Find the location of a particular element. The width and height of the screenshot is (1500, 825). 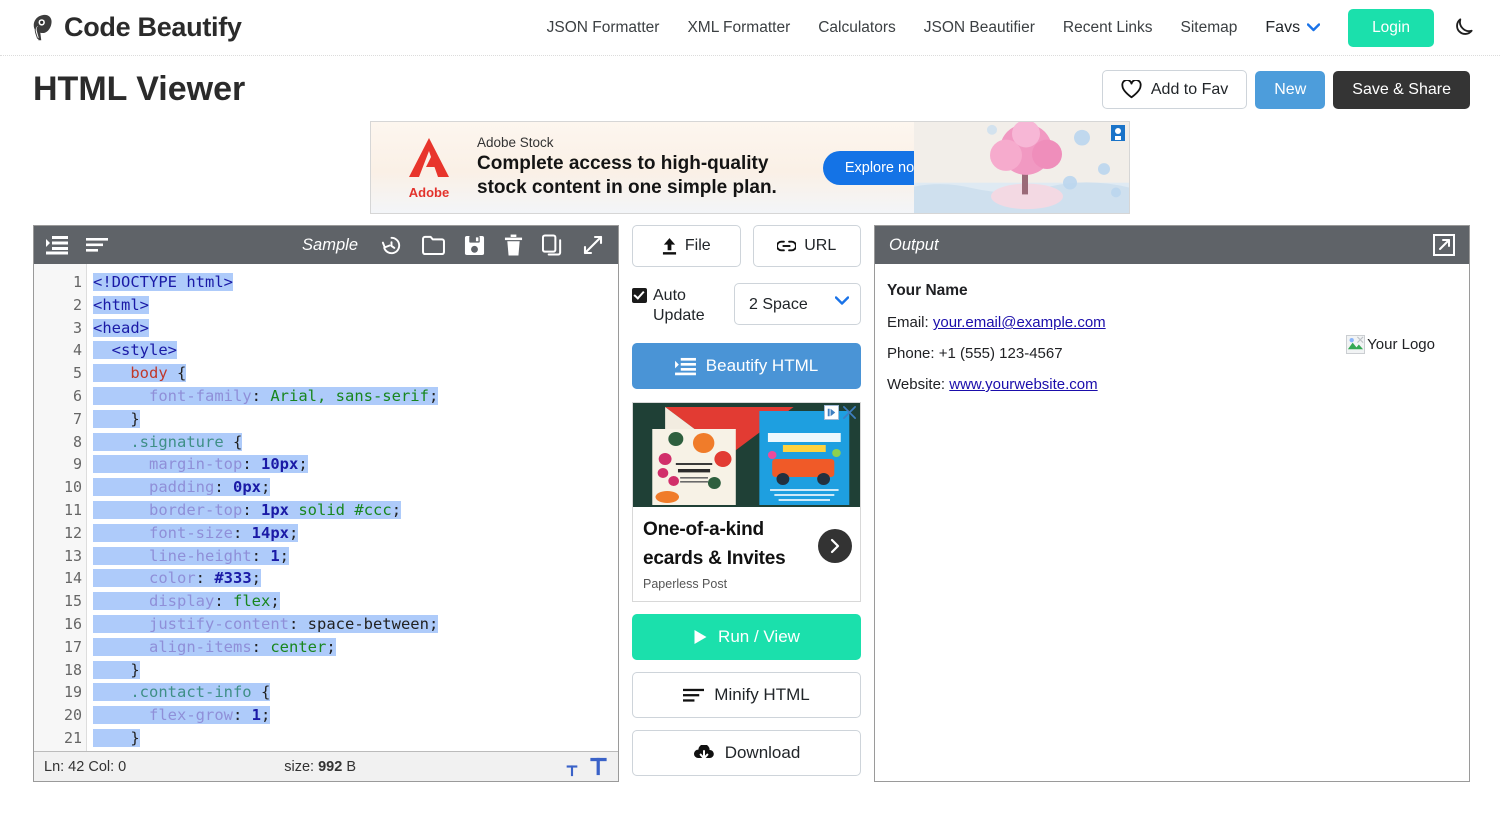

code-line: <style> is located at coordinates (355, 350).